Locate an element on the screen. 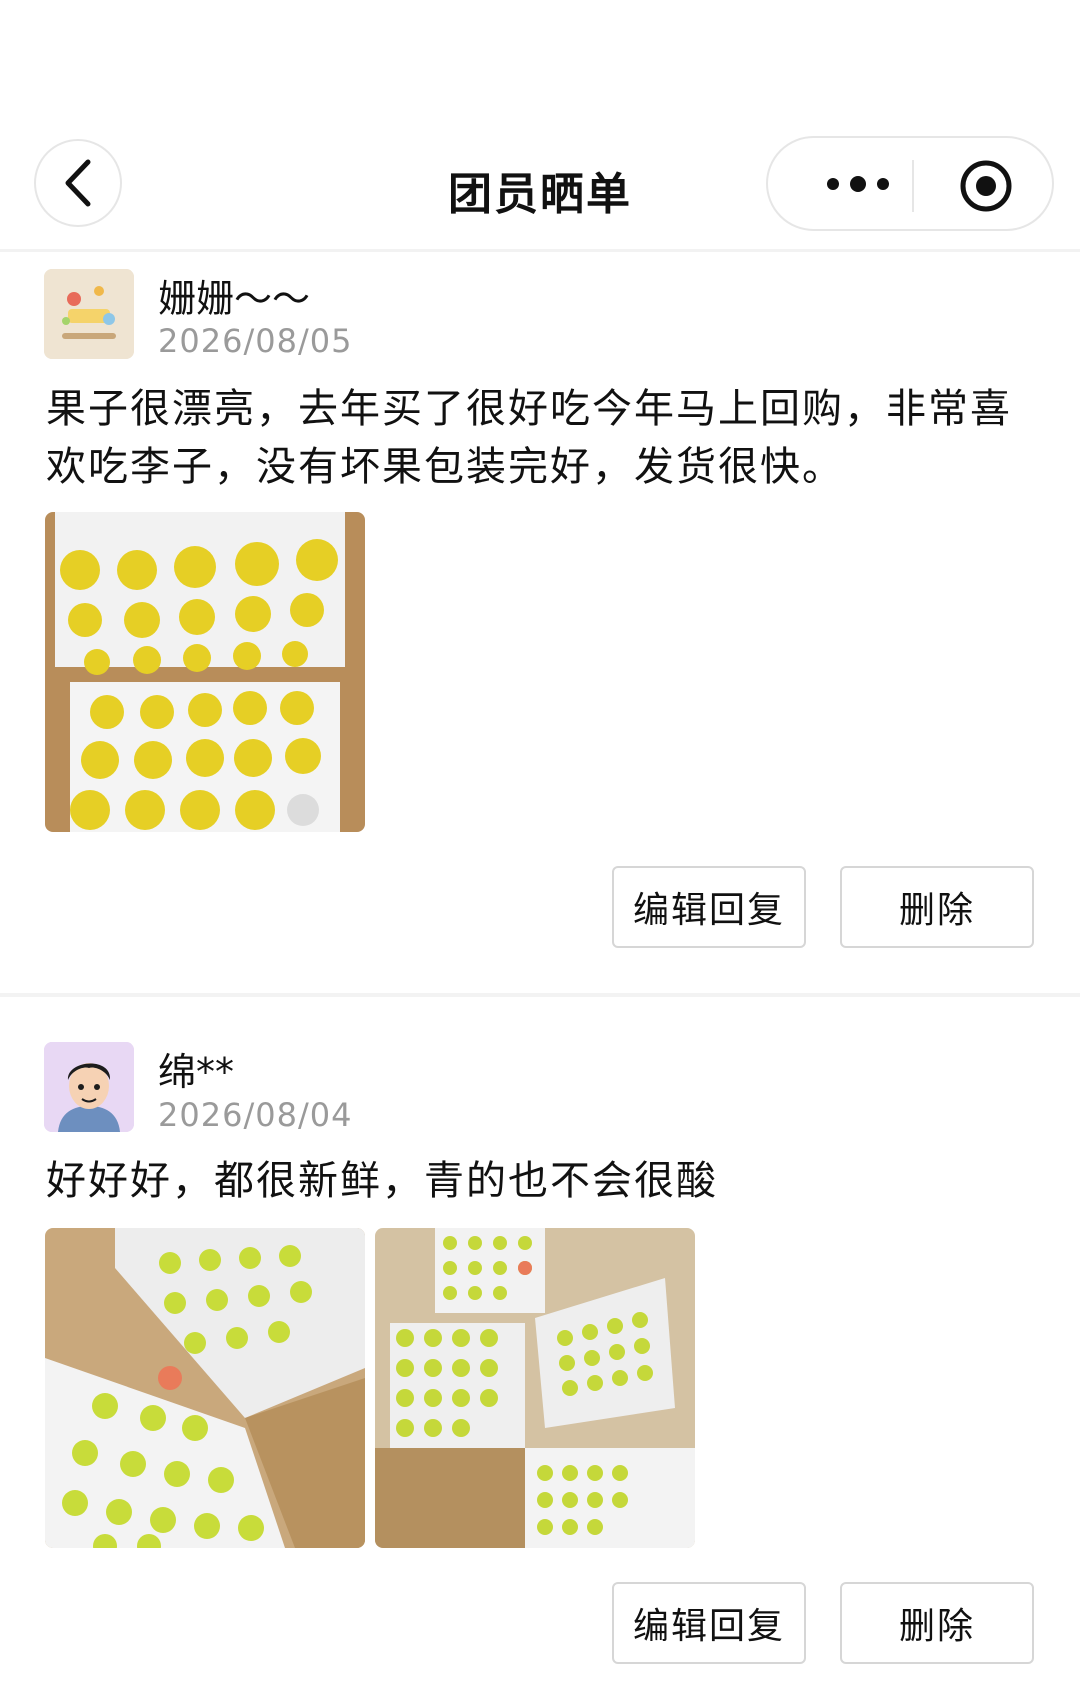  more-button is located at coordinates (858, 184).